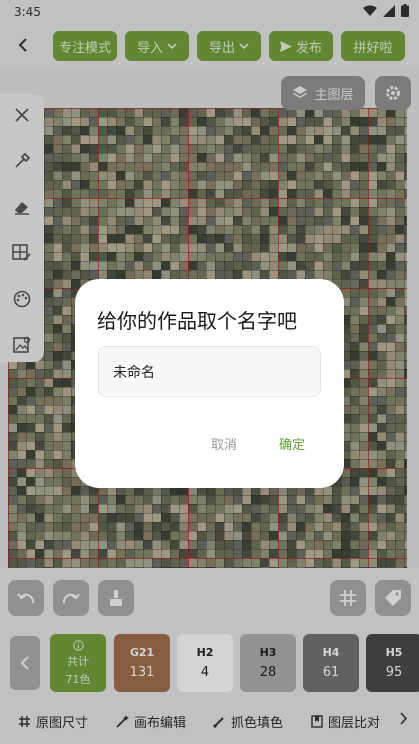  What do you see at coordinates (292, 443) in the screenshot?
I see `confirm-button: 确定` at bounding box center [292, 443].